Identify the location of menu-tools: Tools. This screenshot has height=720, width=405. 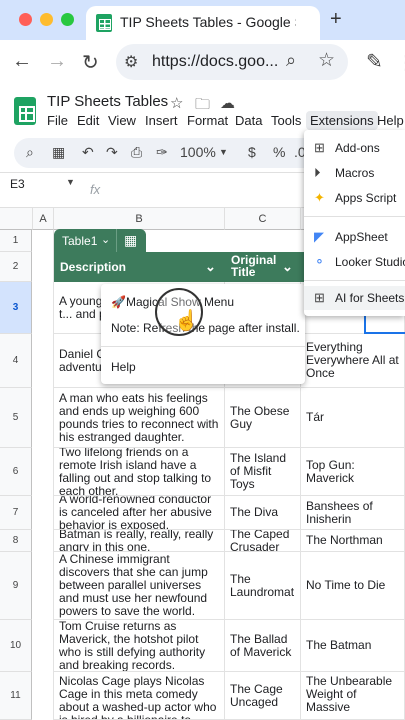
(286, 120).